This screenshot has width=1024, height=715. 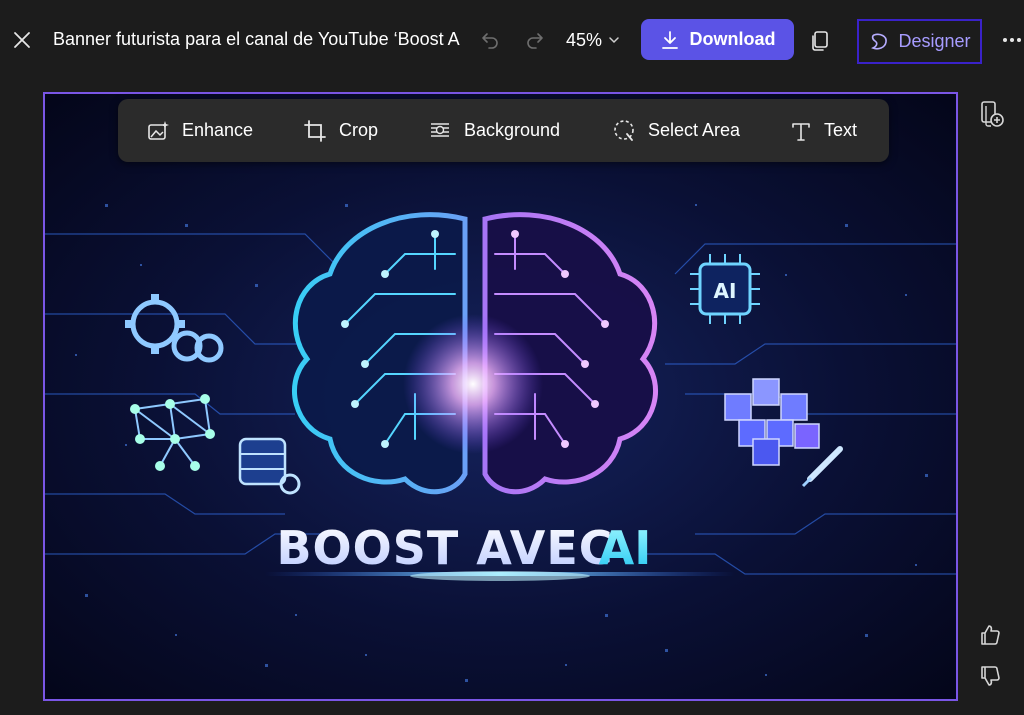 I want to click on thumbs-up-button, so click(x=990, y=635).